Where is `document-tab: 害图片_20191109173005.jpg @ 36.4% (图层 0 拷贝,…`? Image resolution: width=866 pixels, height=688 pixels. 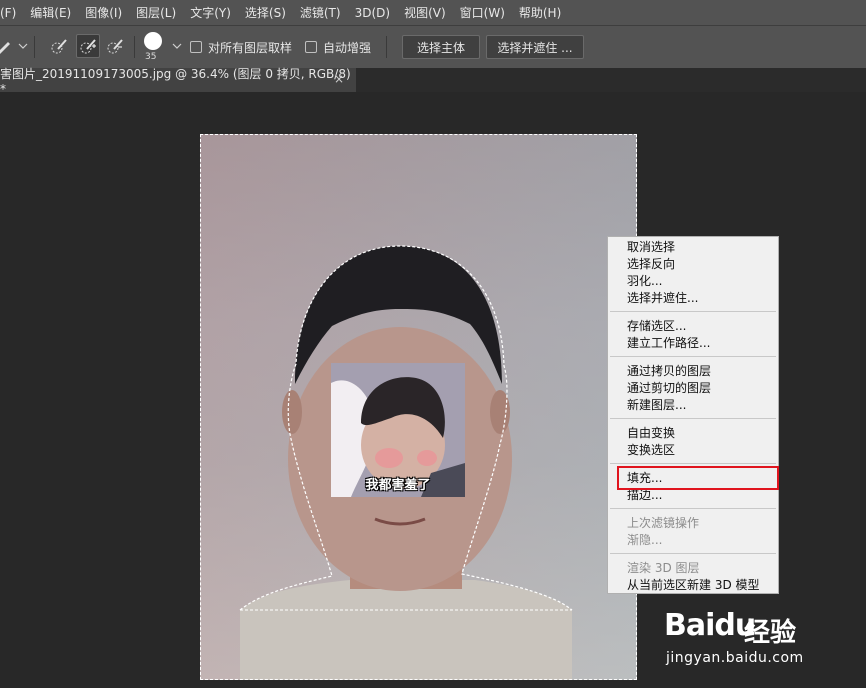
document-tab: 害图片_20191109173005.jpg @ 36.4% (图层 0 拷贝,… is located at coordinates (178, 81).